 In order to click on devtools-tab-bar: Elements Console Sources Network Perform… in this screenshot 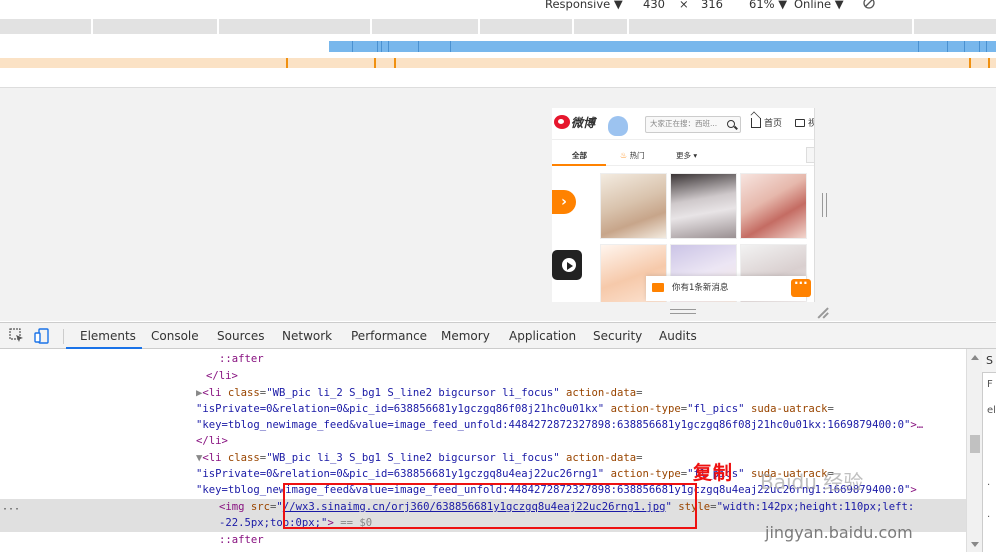, I will do `click(498, 335)`.